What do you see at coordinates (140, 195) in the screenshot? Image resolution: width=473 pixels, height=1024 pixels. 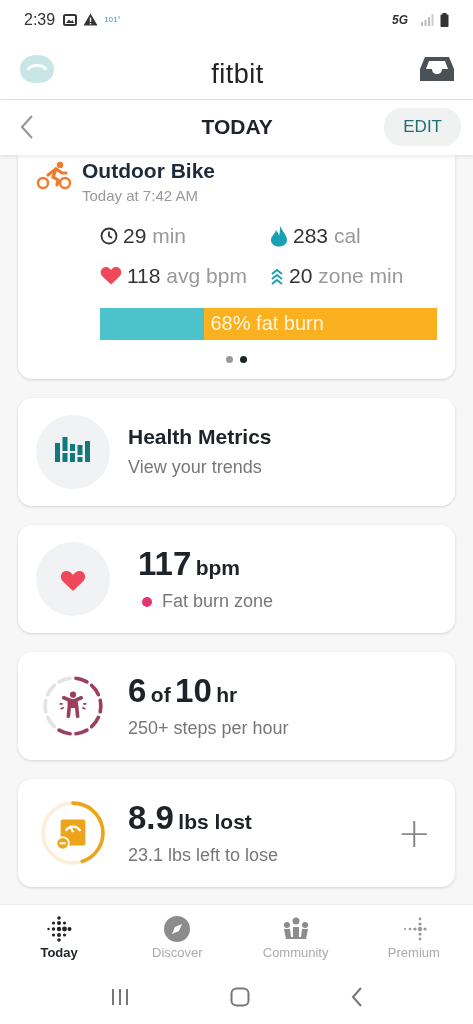 I see `exercise-time: Today at 7:42 AM` at bounding box center [140, 195].